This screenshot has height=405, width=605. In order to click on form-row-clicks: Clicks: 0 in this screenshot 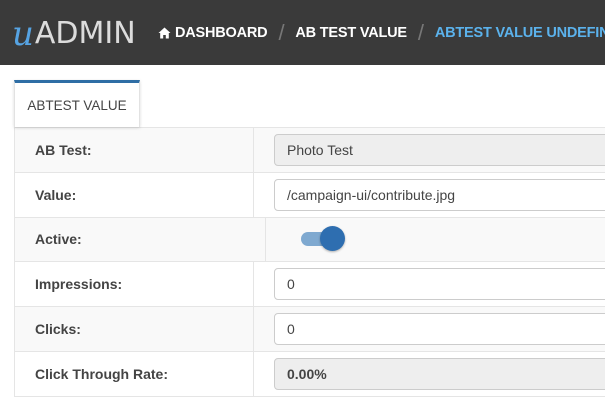, I will do `click(310, 329)`.